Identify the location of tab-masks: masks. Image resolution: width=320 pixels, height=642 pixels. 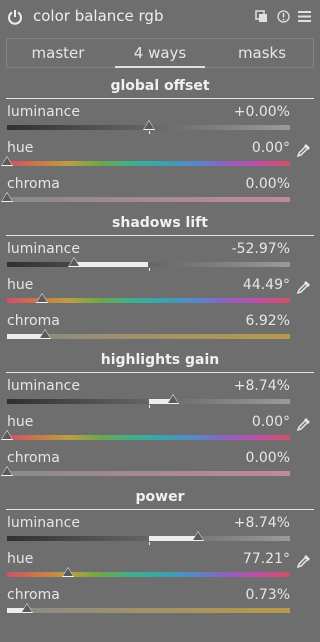
(262, 53).